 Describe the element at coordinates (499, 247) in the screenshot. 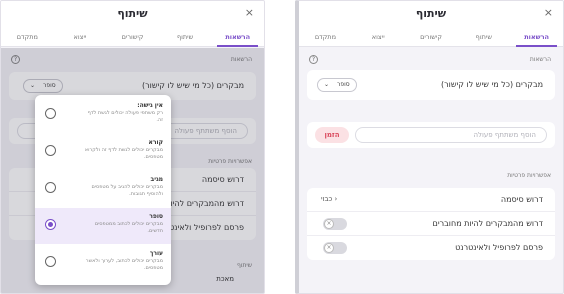

I see `publish-label: פרסם לפרופיל ולאינטרנט` at that location.